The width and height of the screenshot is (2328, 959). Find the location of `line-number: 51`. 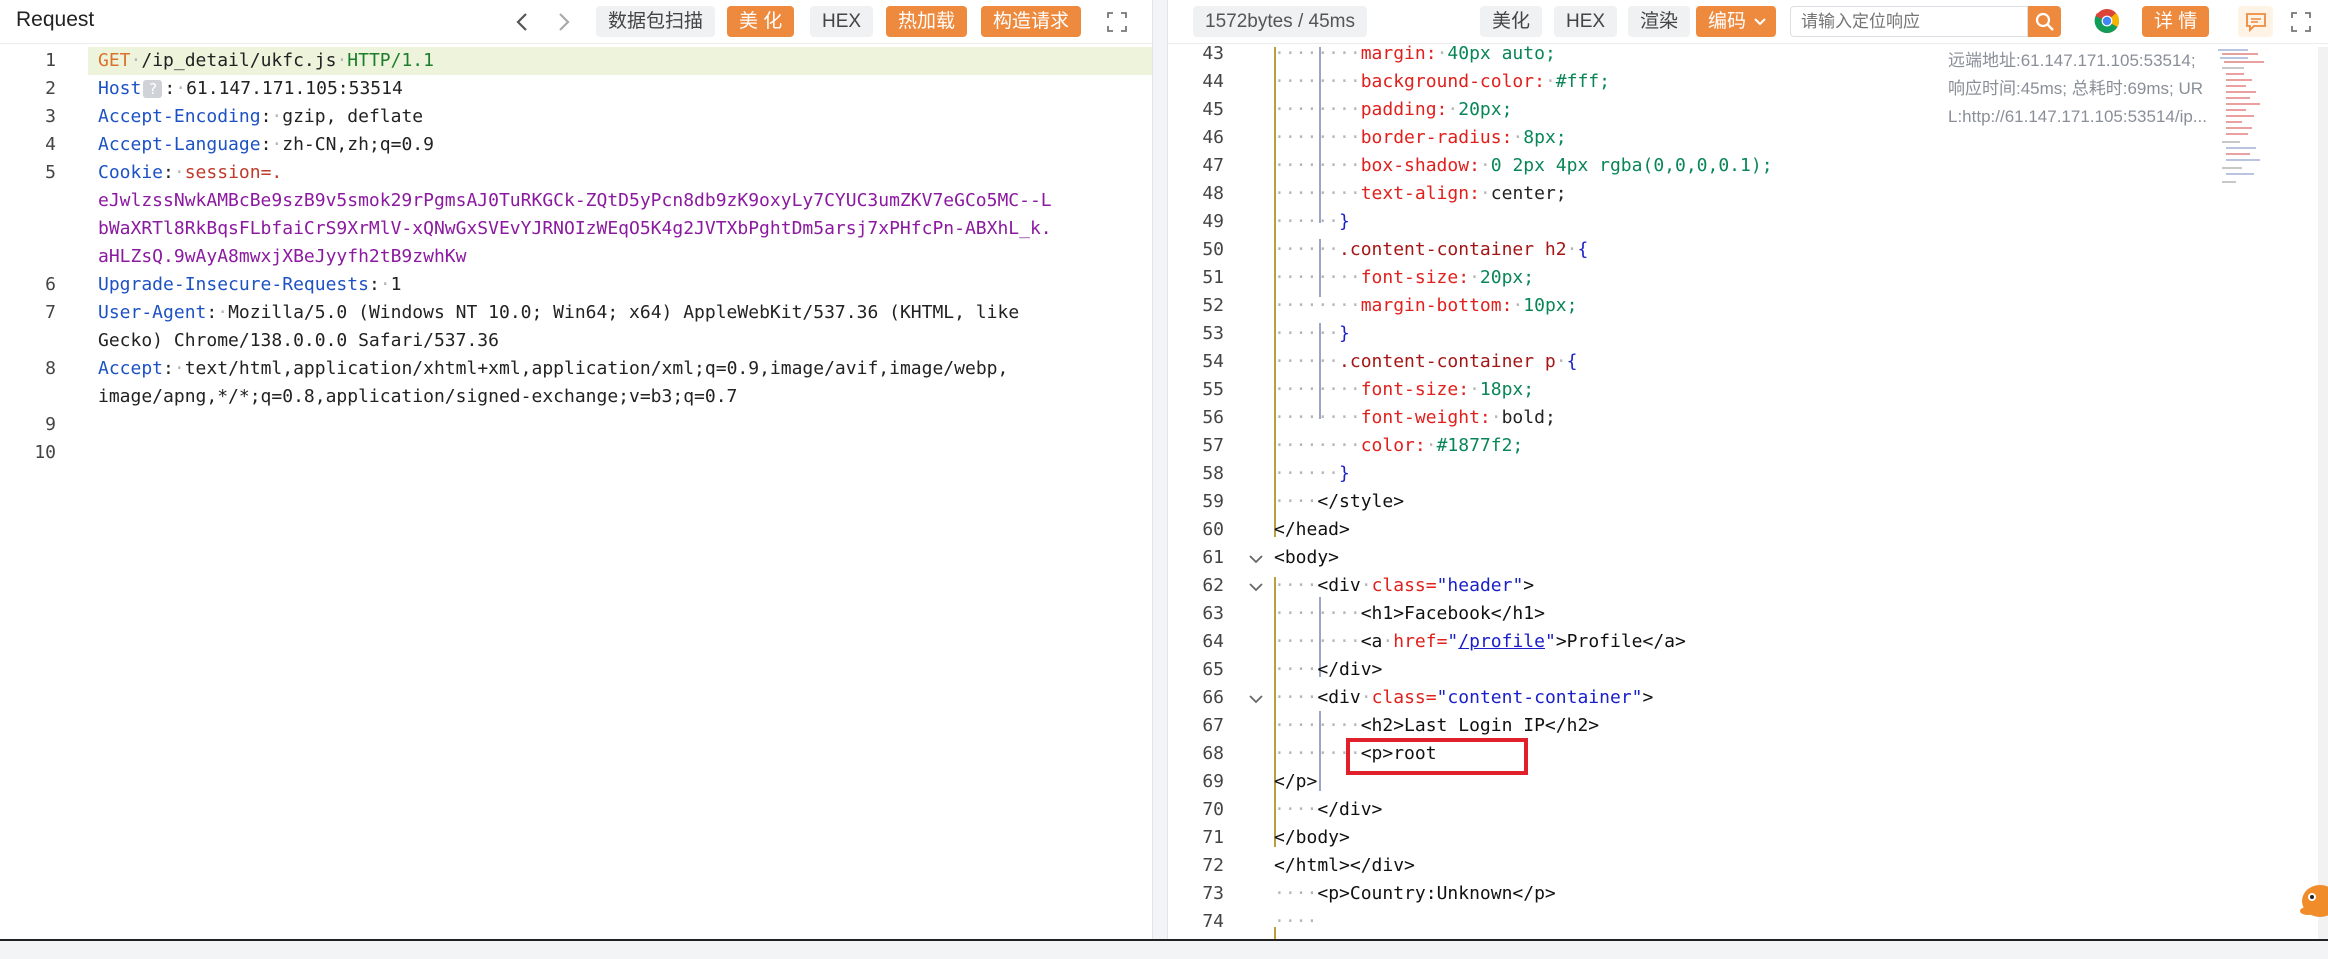

line-number: 51 is located at coordinates (1213, 277).